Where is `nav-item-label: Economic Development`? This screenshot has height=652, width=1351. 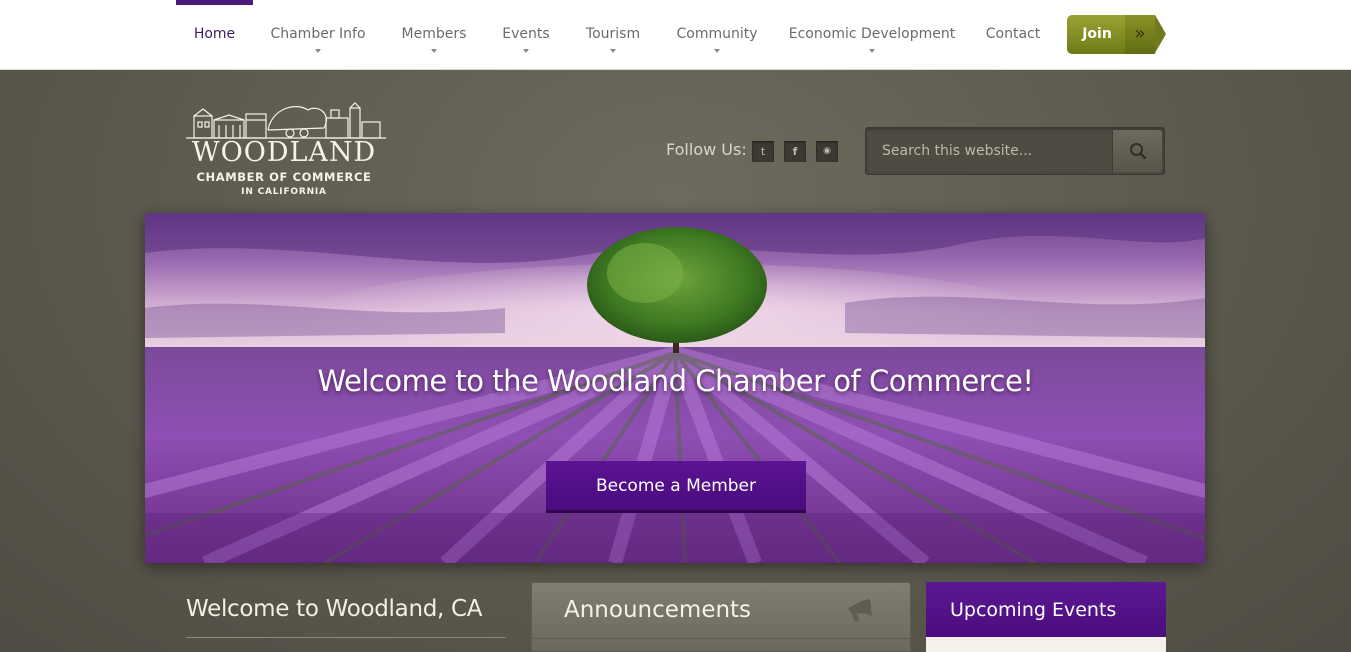 nav-item-label: Economic Development is located at coordinates (872, 34).